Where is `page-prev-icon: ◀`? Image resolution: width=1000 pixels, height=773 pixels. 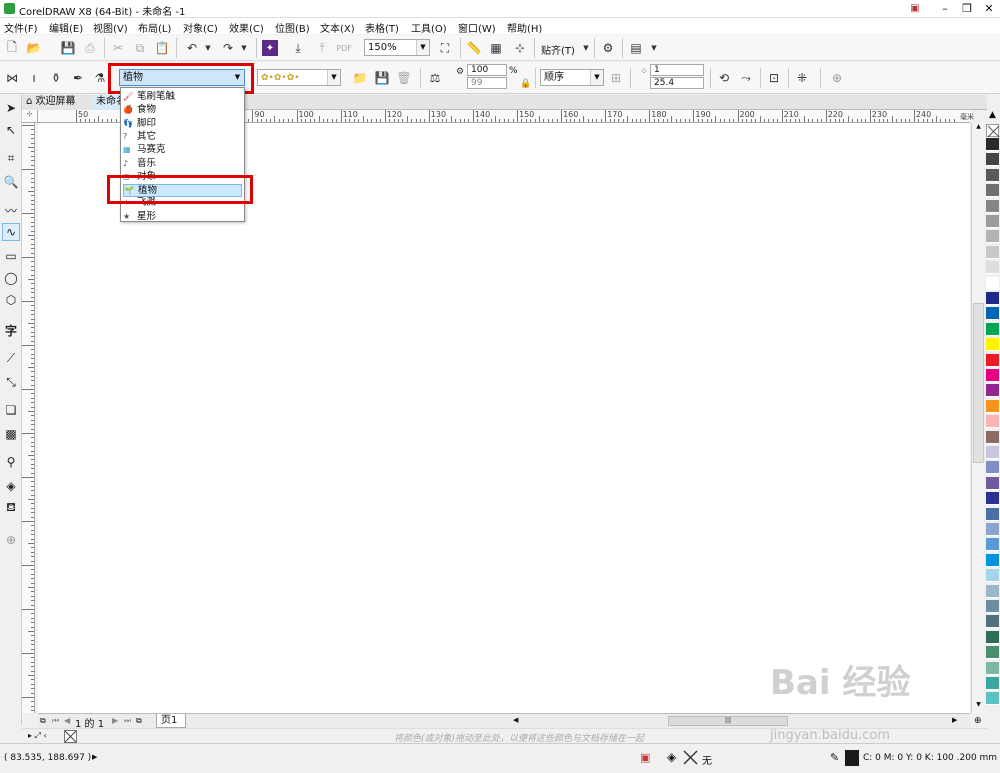 page-prev-icon: ◀ is located at coordinates (67, 720).